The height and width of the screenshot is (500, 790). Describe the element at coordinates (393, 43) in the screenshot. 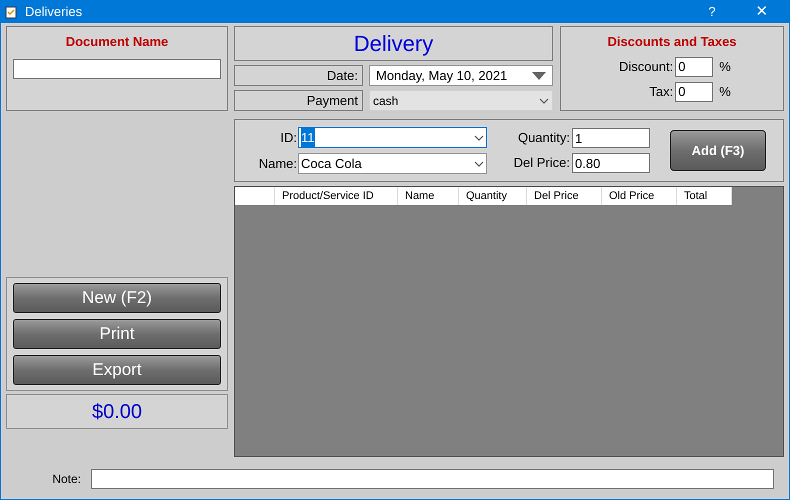

I see `delivery-title: Delivery` at that location.